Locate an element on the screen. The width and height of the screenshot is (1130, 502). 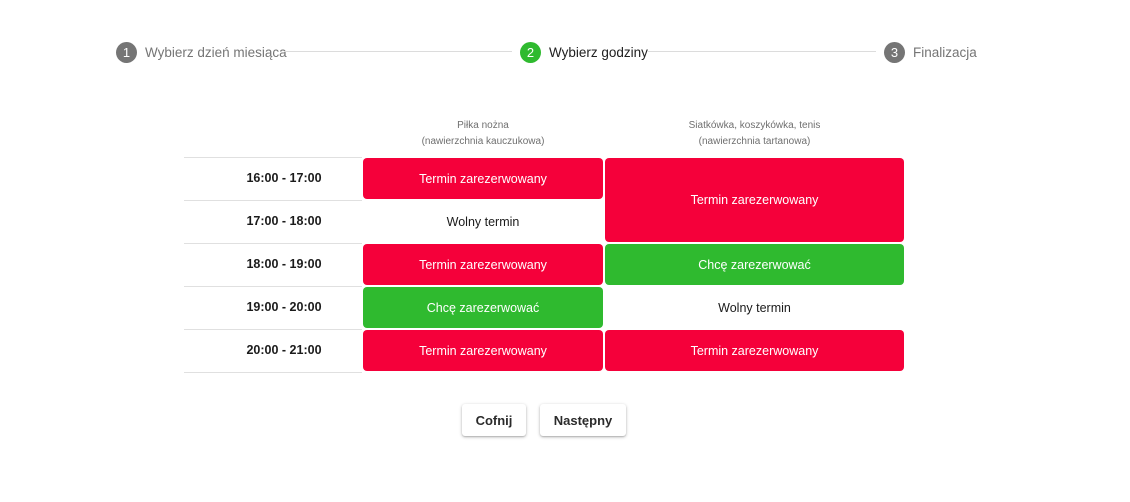
step-3-label: Finalizacja is located at coordinates (945, 52).